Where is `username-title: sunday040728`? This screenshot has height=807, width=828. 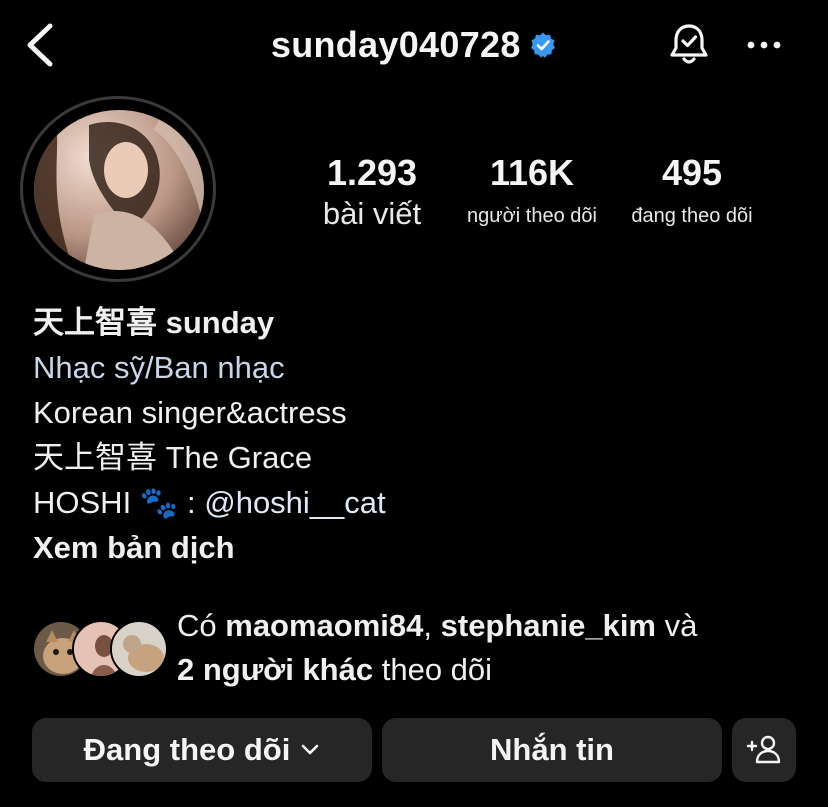
username-title: sunday040728 is located at coordinates (395, 44).